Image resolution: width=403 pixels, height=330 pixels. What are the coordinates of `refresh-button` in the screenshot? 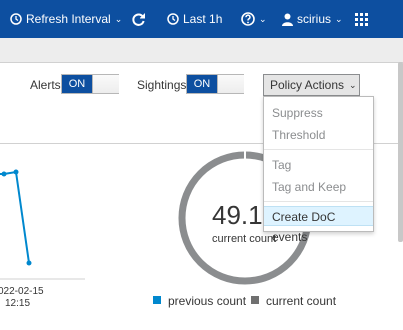 It's located at (138, 19).